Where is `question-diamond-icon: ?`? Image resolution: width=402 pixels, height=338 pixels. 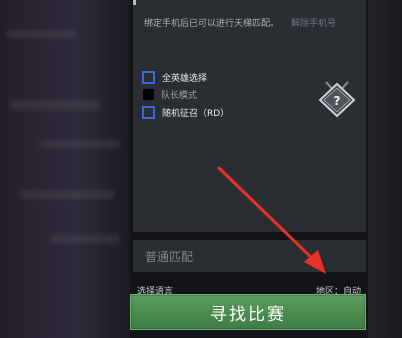 question-diamond-icon: ? is located at coordinates (337, 99).